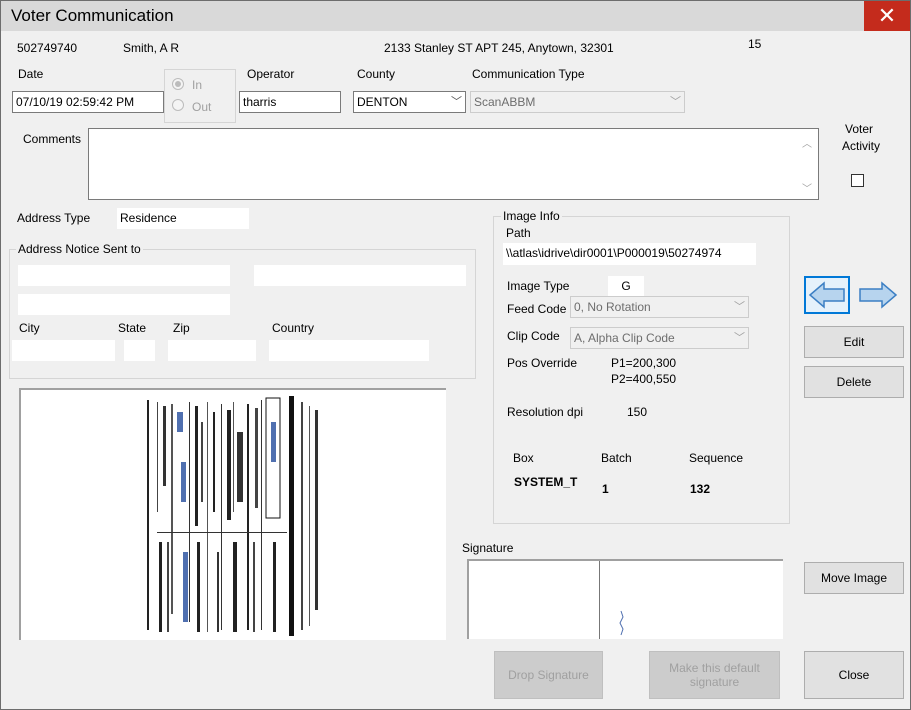  What do you see at coordinates (183, 218) in the screenshot?
I see `address-type-field: Residence` at bounding box center [183, 218].